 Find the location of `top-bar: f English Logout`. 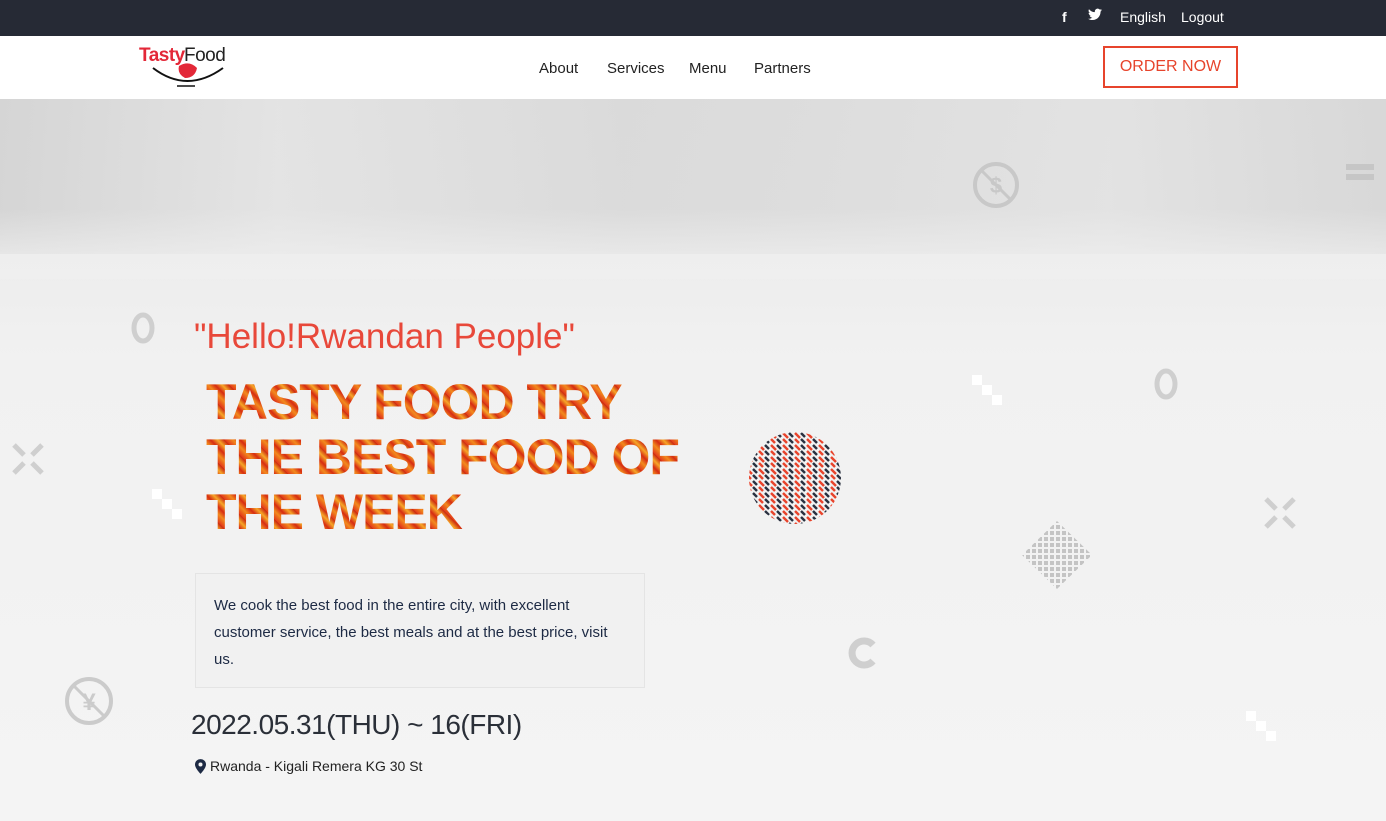

top-bar: f English Logout is located at coordinates (693, 18).